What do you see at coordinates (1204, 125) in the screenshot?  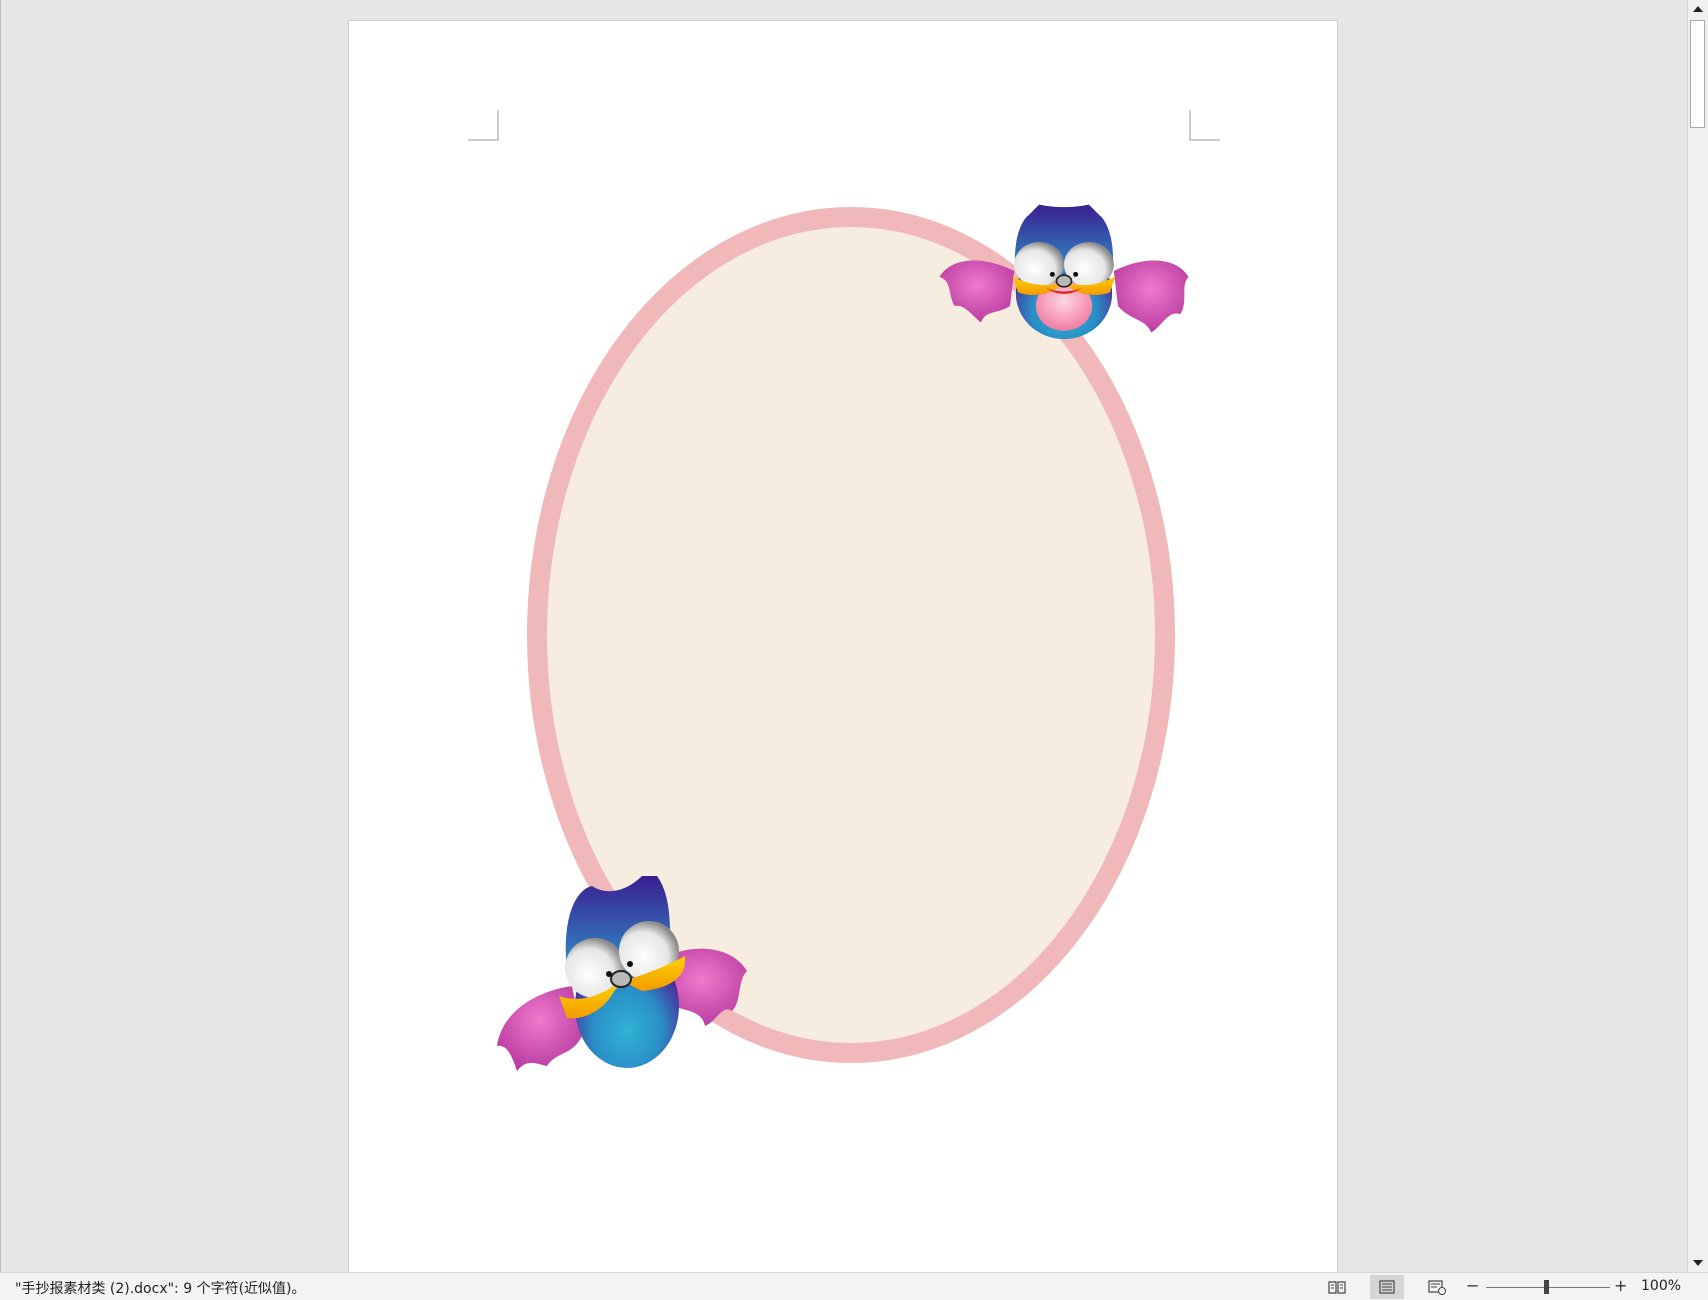 I see `crop-mark-top-right` at bounding box center [1204, 125].